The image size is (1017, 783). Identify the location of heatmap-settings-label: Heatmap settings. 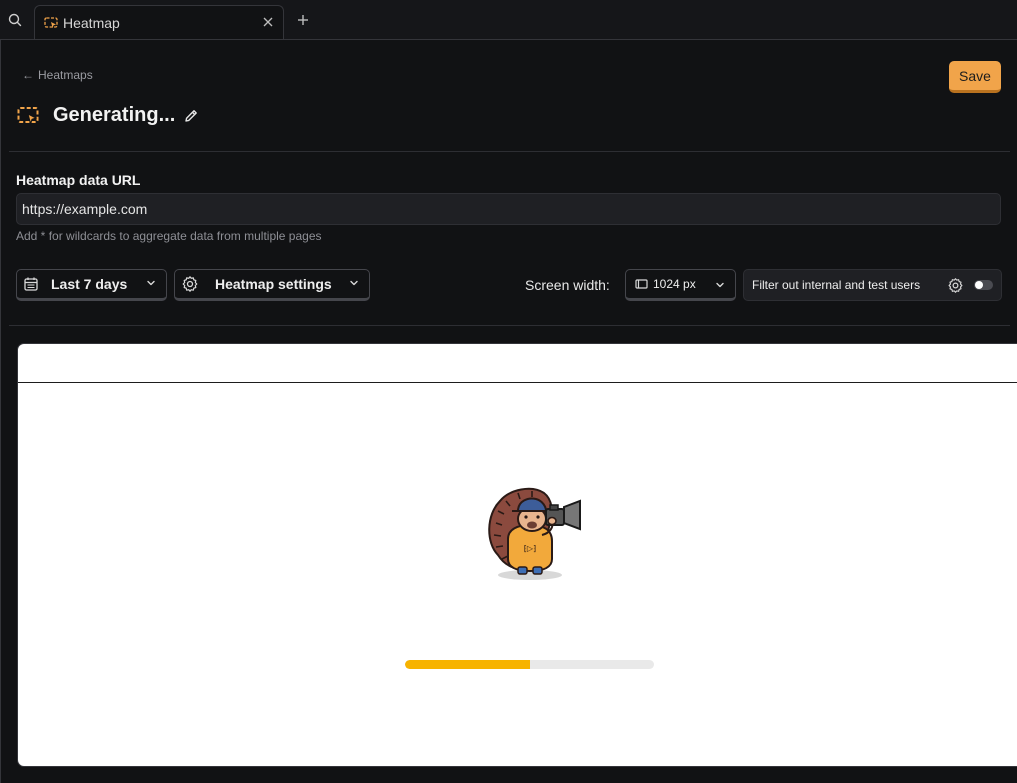
(273, 284).